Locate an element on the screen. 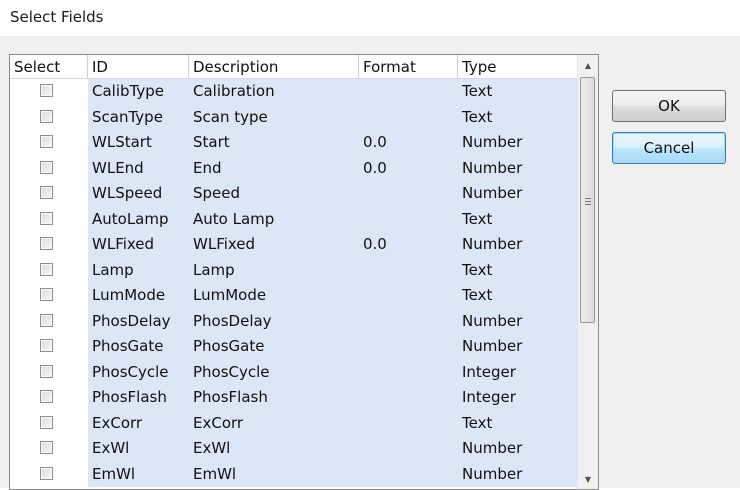 This screenshot has height=490, width=740. table-row: EmWl EmWl Number is located at coordinates (294, 474).